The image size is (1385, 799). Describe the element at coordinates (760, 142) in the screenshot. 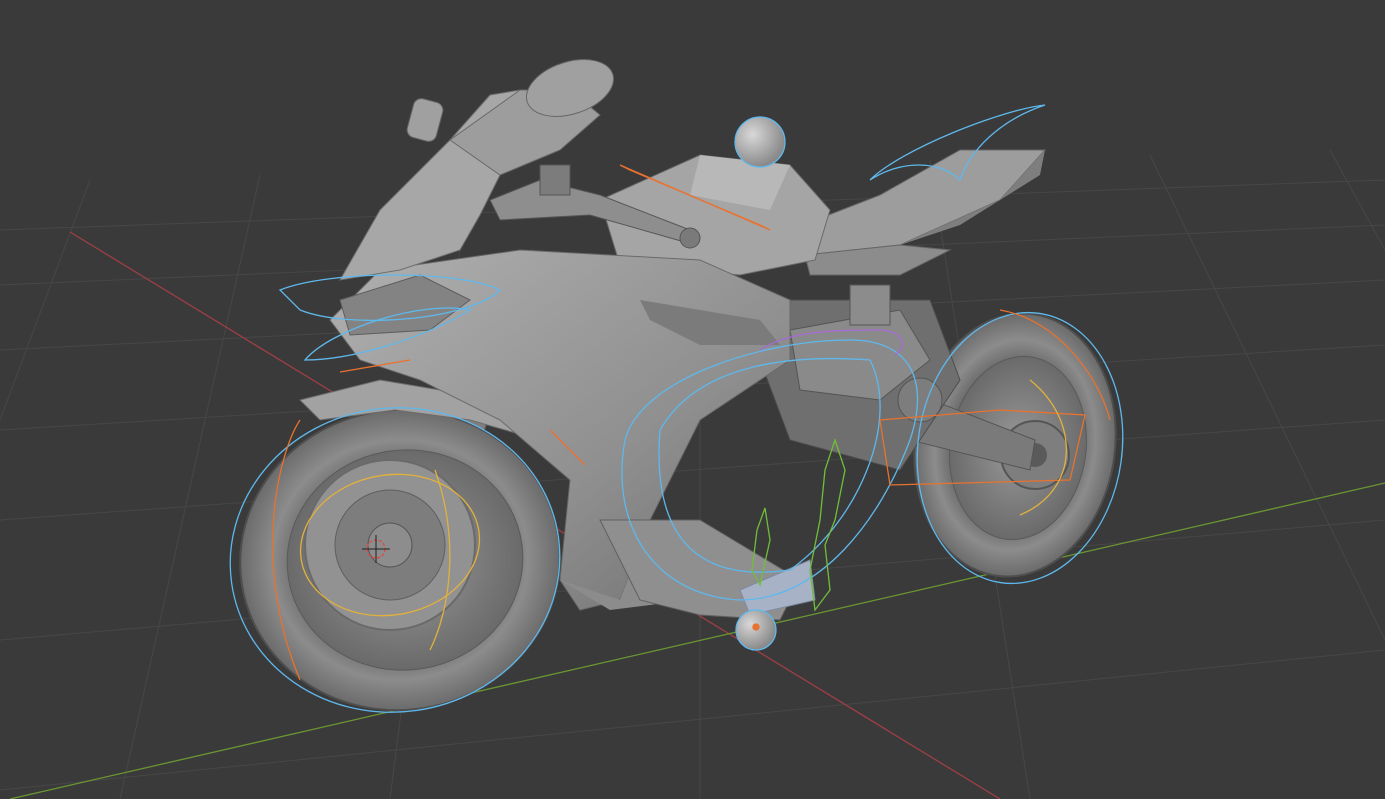

I see `top-control-sphere` at that location.